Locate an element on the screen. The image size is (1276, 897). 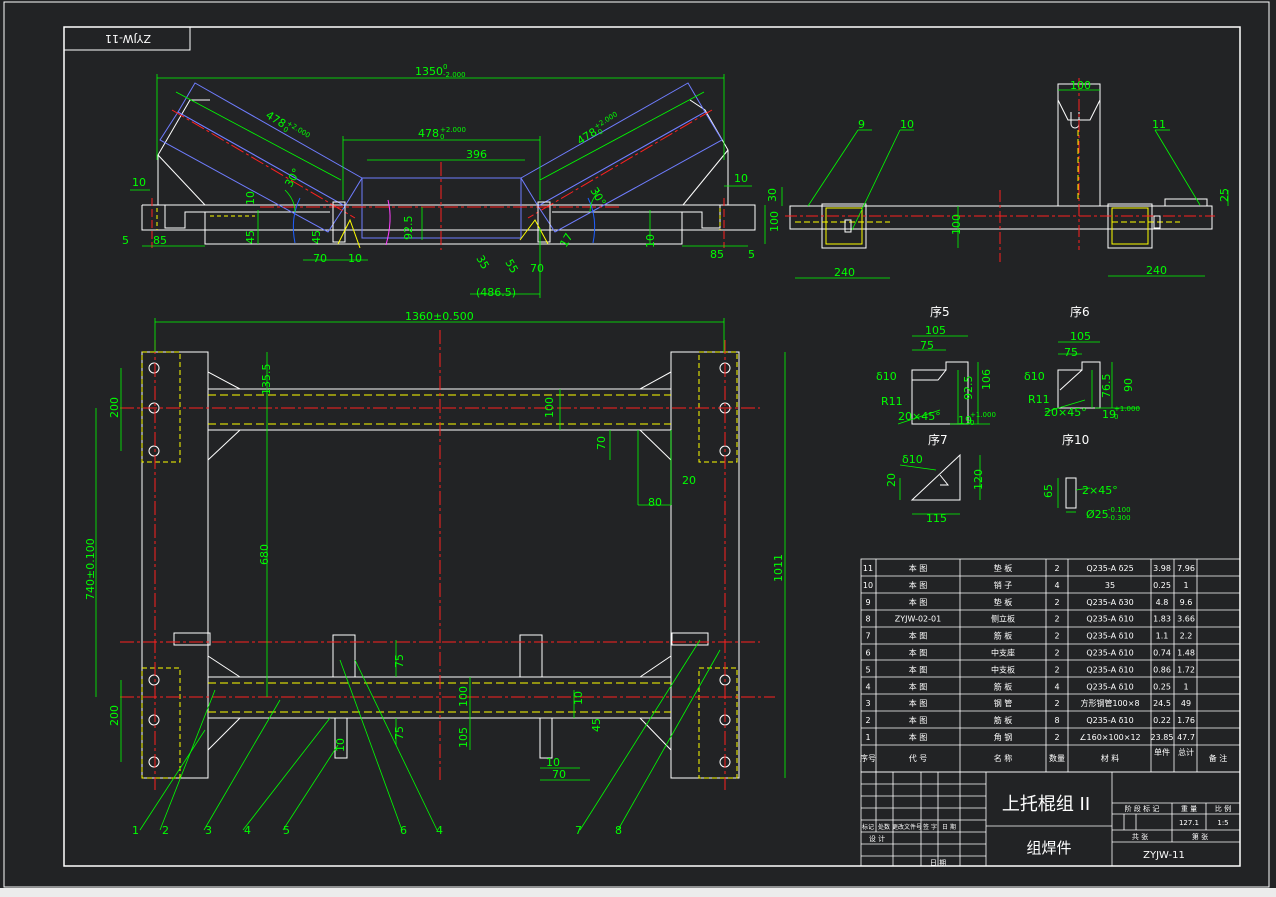
side-dim-top: 100 is located at coordinates (1080, 85).